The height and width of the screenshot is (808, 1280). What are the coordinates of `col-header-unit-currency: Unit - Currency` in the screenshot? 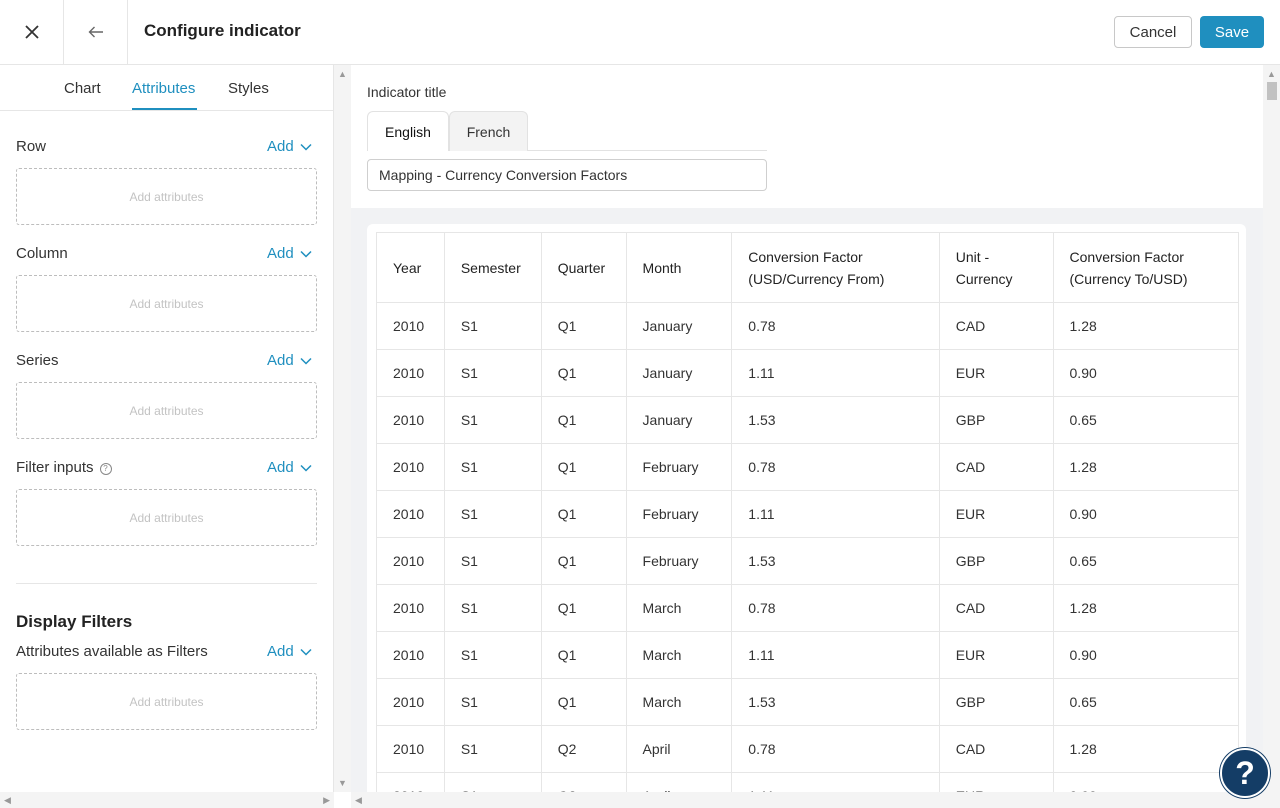 It's located at (996, 267).